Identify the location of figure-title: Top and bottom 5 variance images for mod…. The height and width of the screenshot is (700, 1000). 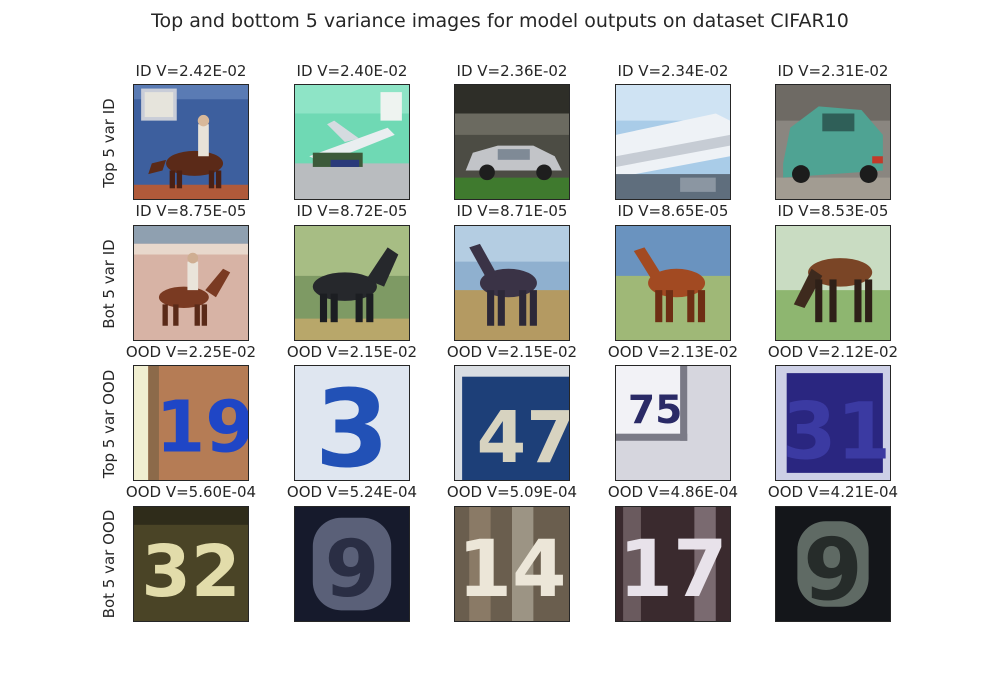
(500, 21).